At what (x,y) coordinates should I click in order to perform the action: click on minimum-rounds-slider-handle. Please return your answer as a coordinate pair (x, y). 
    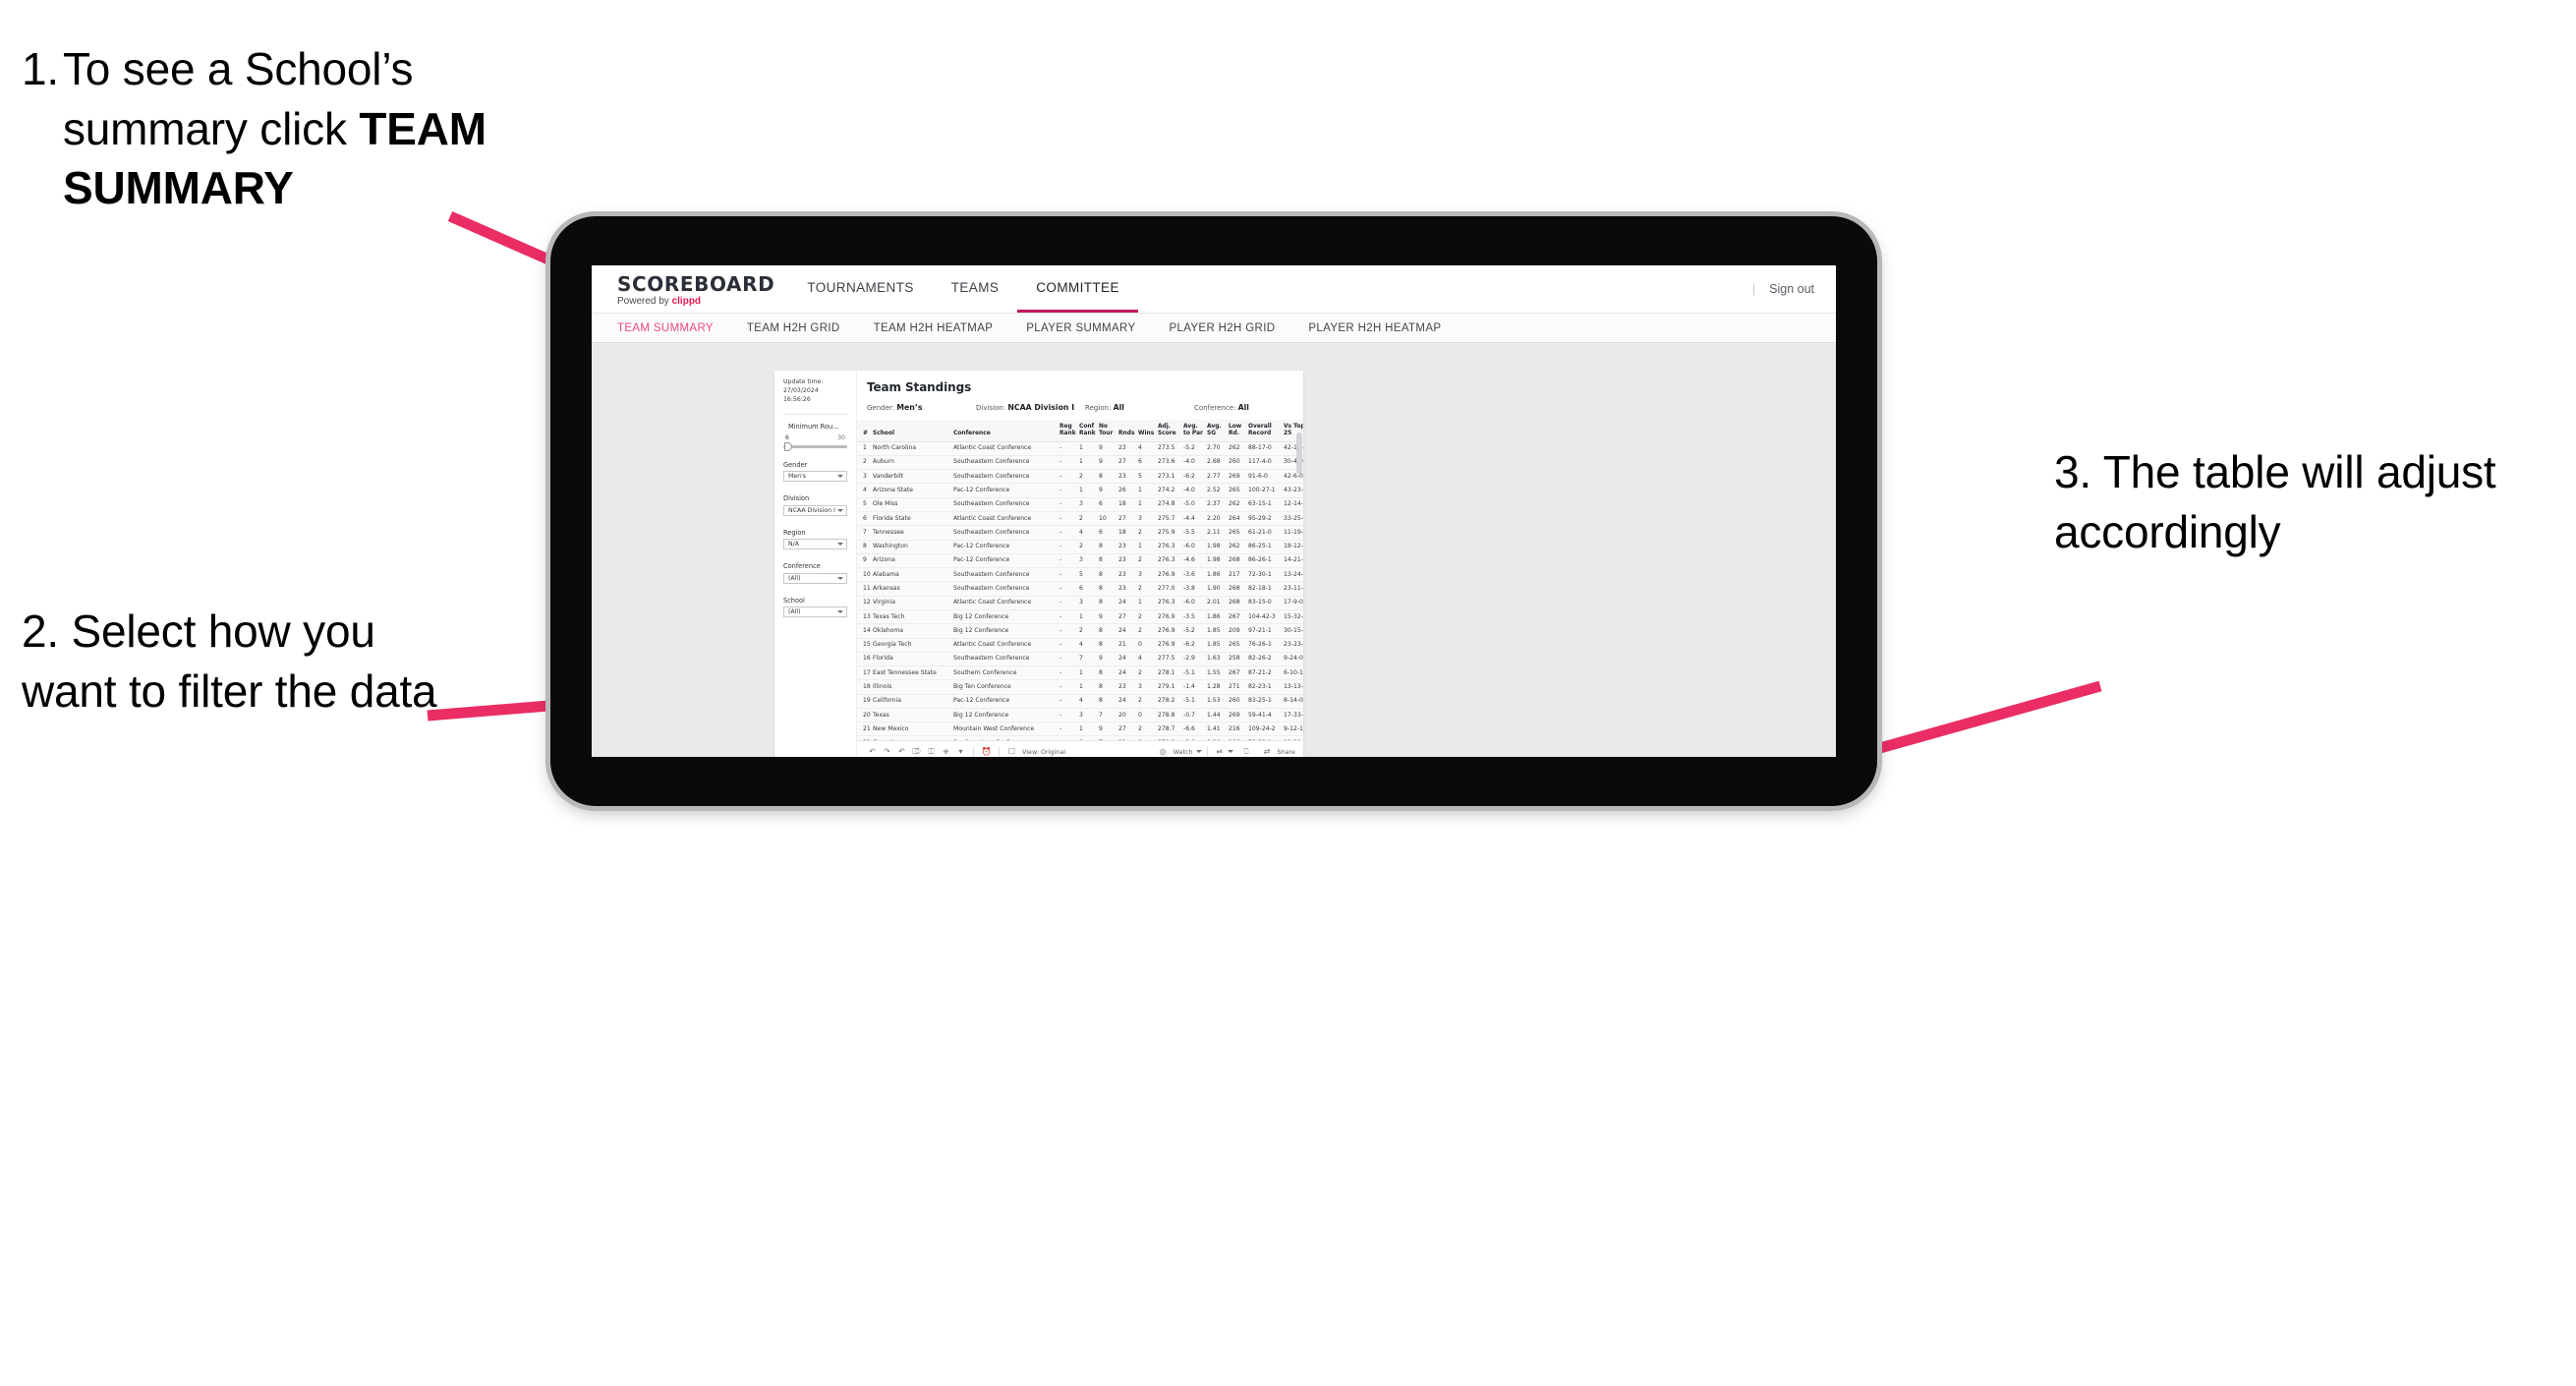
    Looking at the image, I should click on (788, 446).